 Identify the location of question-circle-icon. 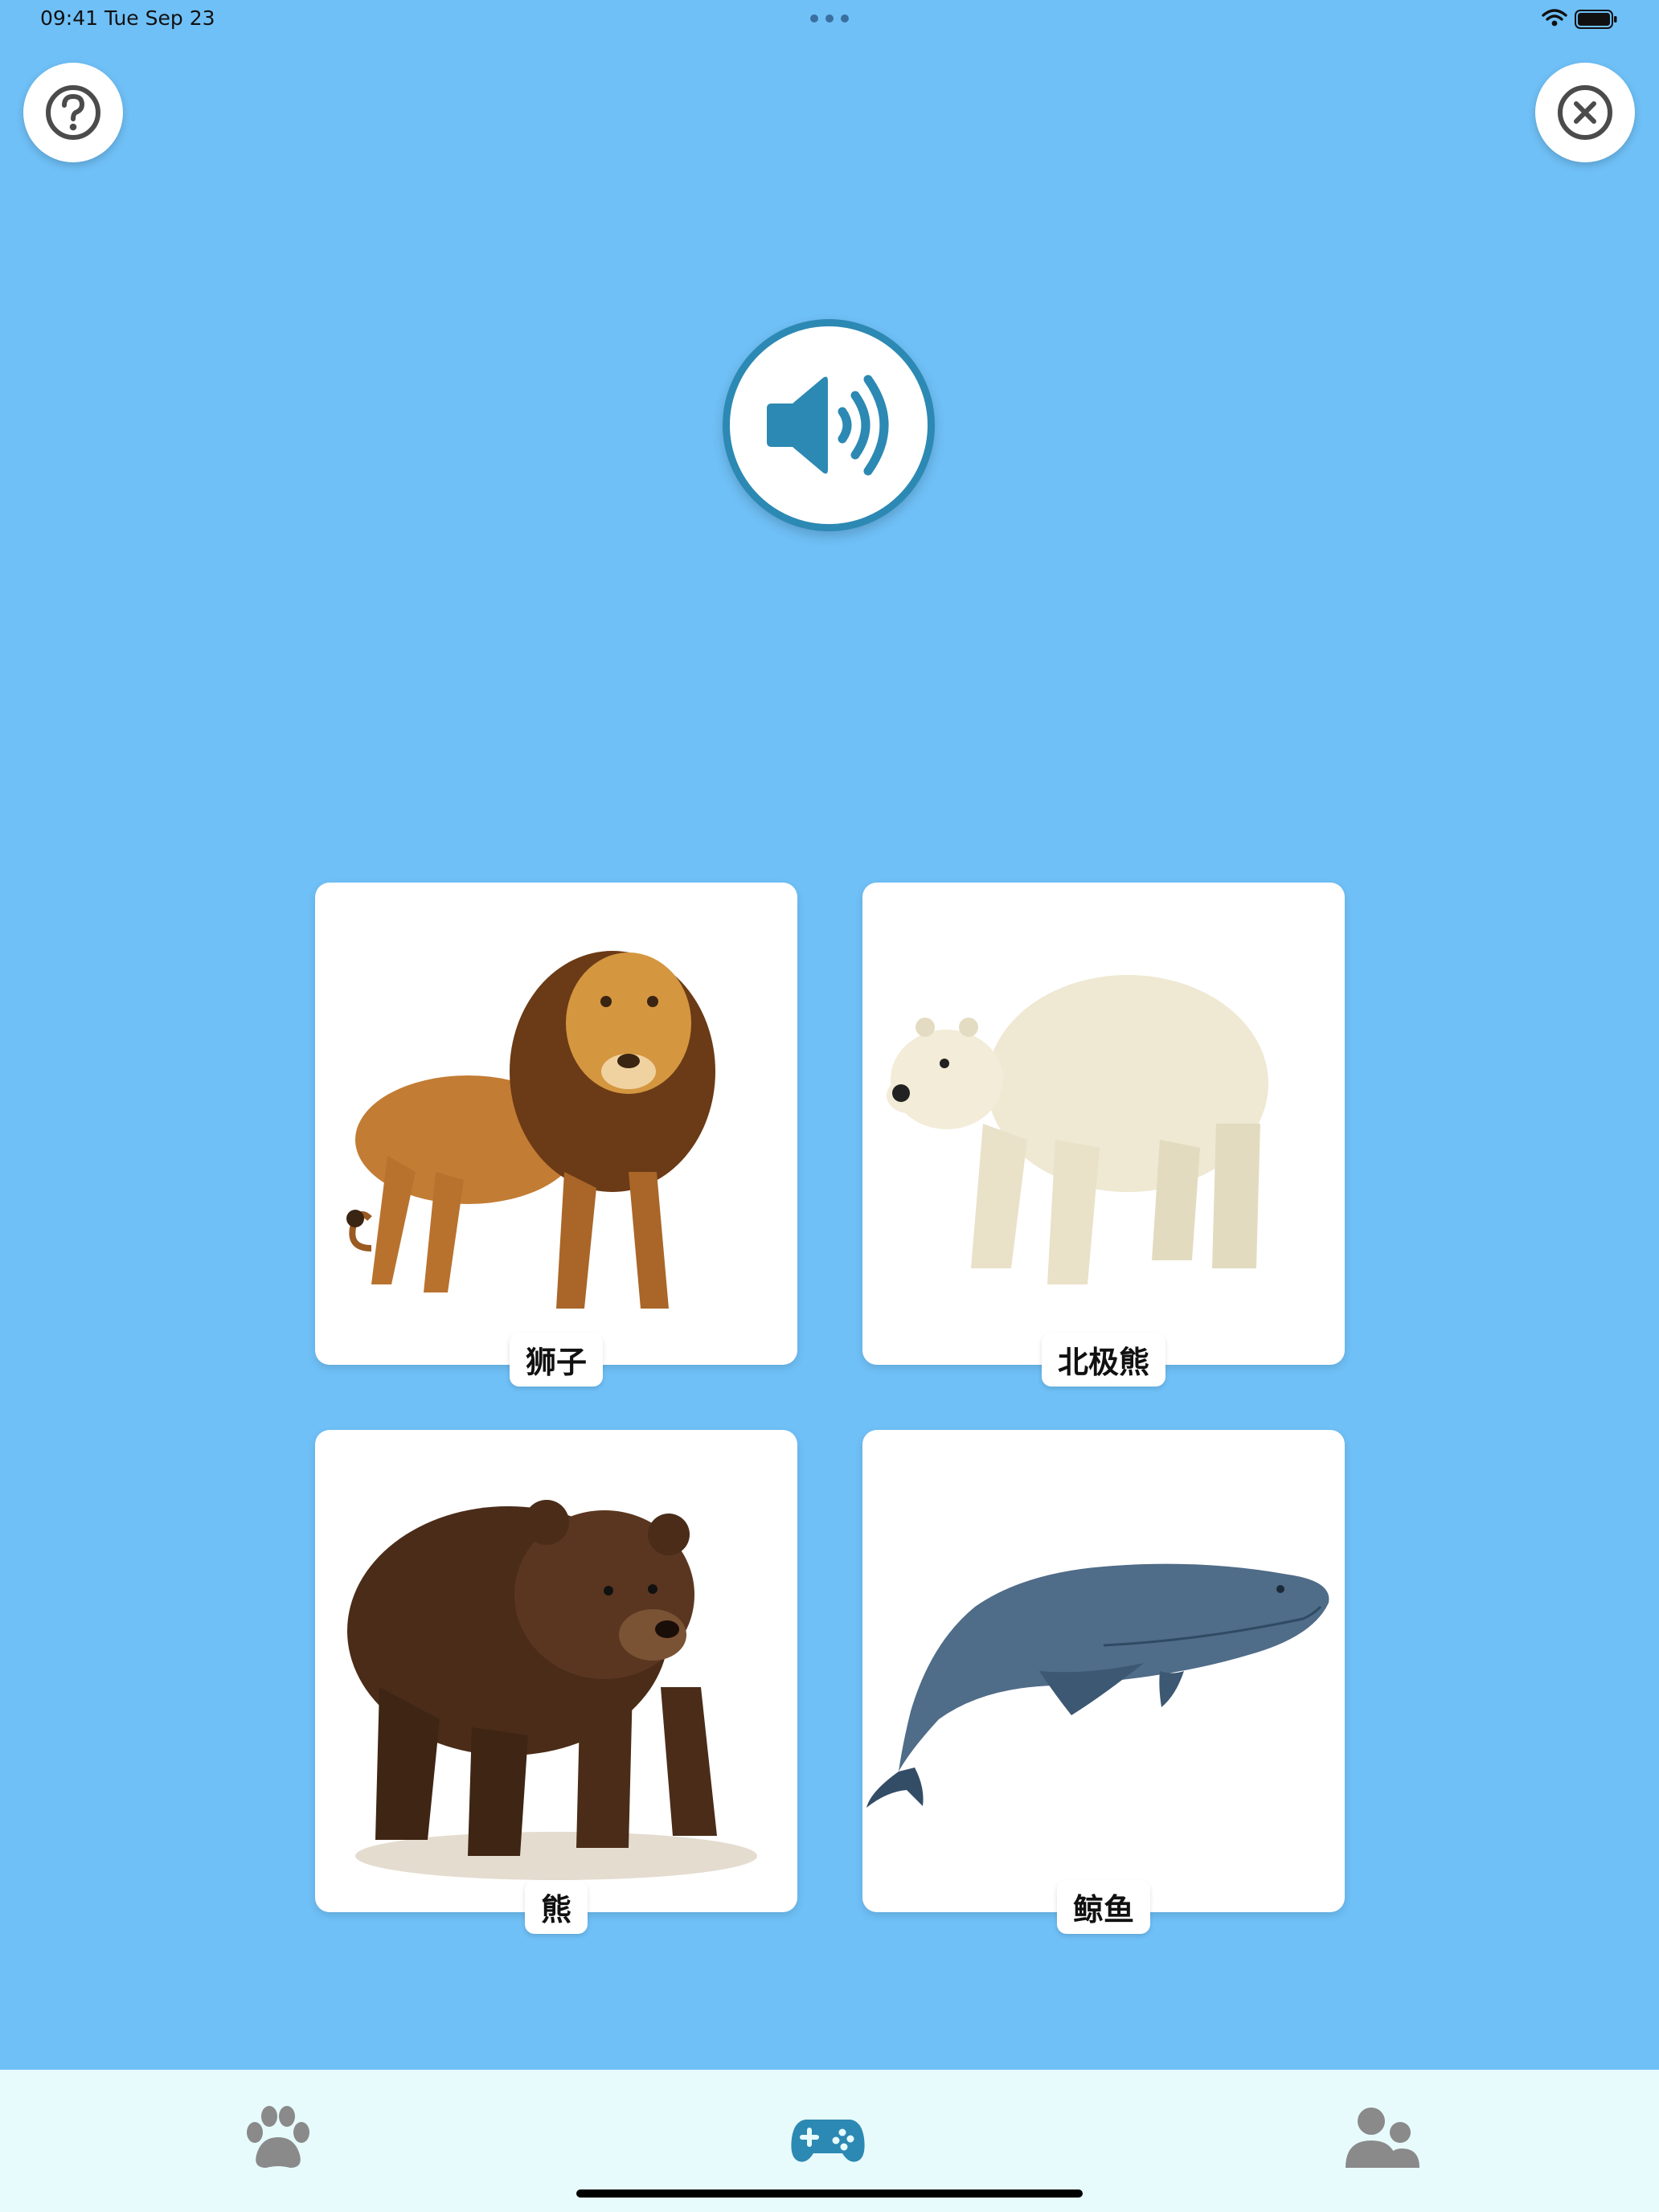
(73, 112).